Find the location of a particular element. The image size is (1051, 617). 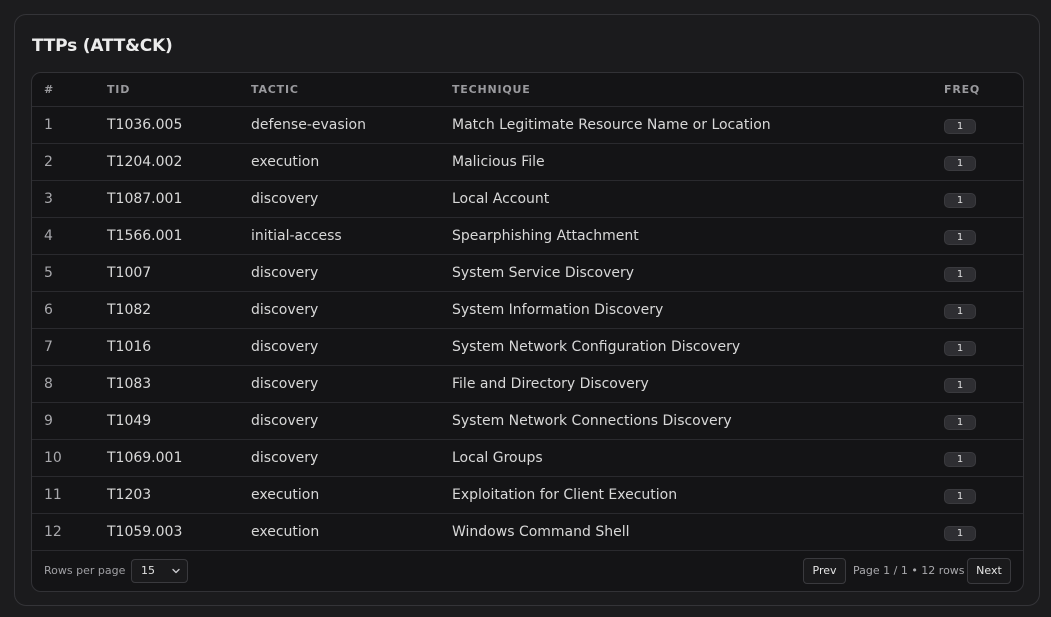

row-index: 1 is located at coordinates (48, 125).